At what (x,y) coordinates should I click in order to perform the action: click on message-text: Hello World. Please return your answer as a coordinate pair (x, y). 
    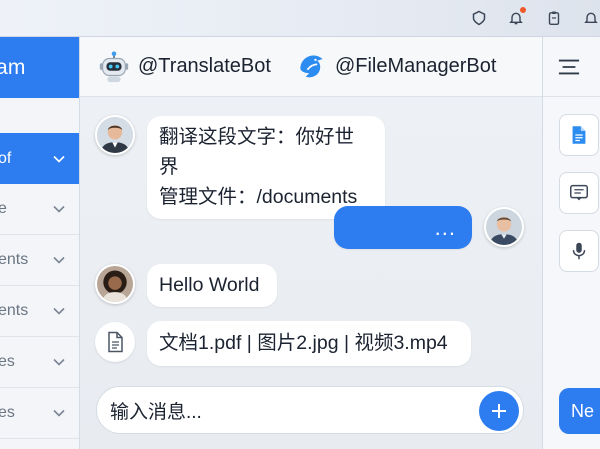
    Looking at the image, I should click on (209, 285).